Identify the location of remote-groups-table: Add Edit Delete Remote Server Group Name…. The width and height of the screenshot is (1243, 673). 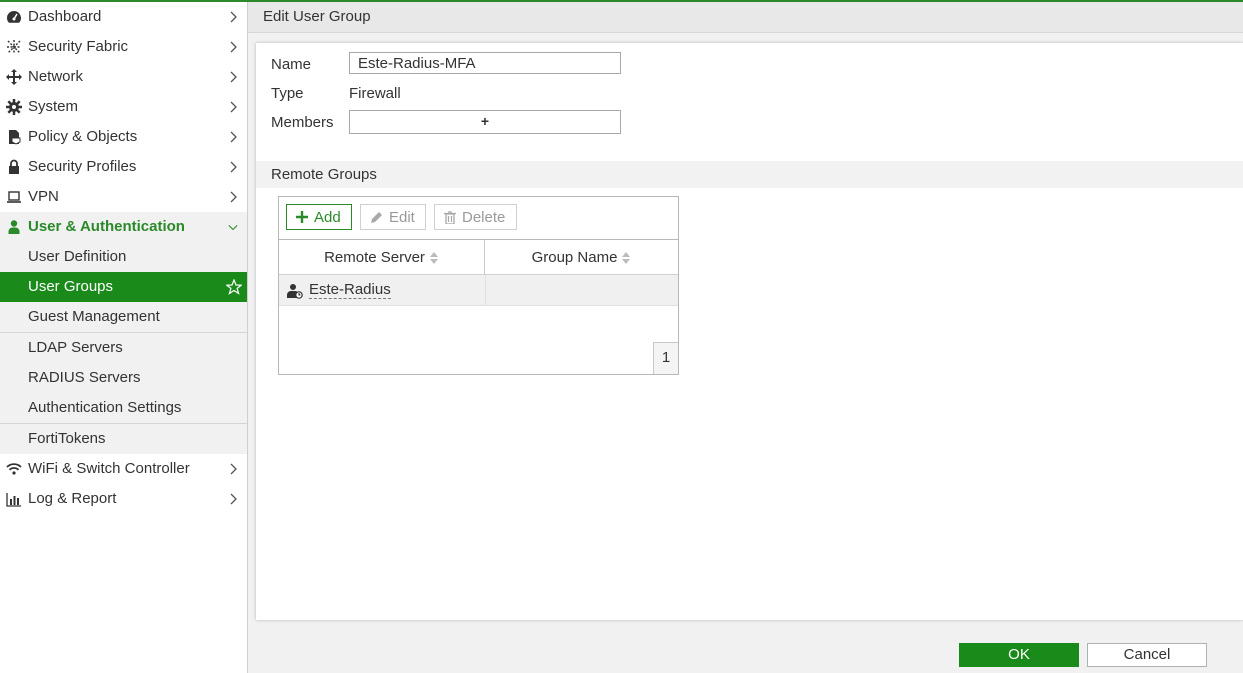
(478, 285).